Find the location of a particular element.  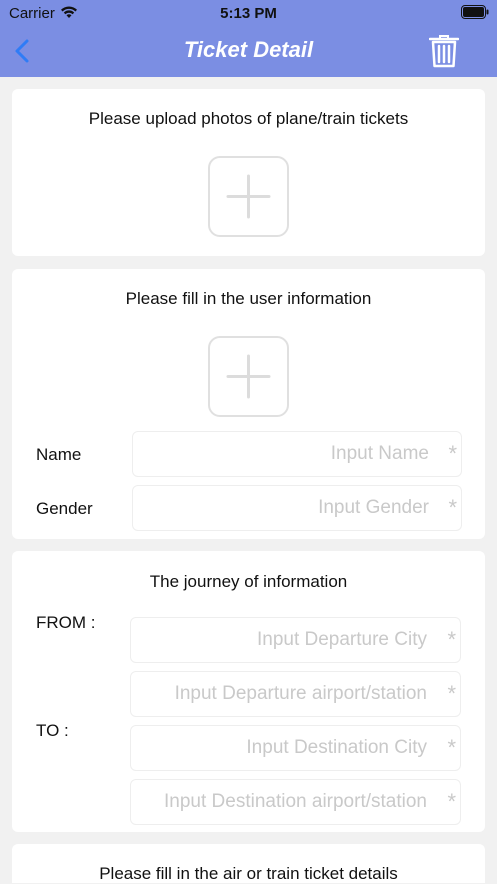

name-input is located at coordinates (284, 454).